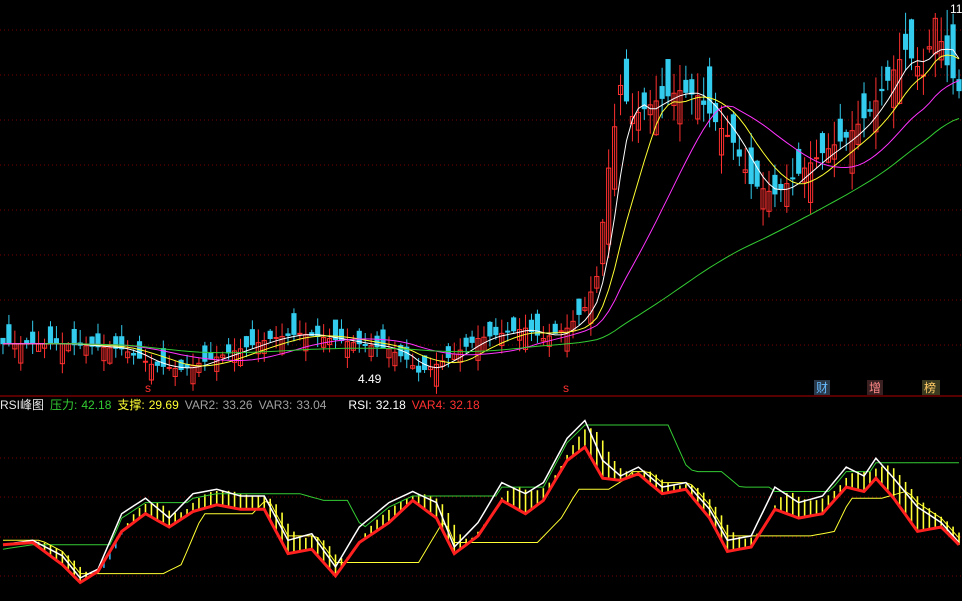  I want to click on high-price-label: 11, so click(956, 9).